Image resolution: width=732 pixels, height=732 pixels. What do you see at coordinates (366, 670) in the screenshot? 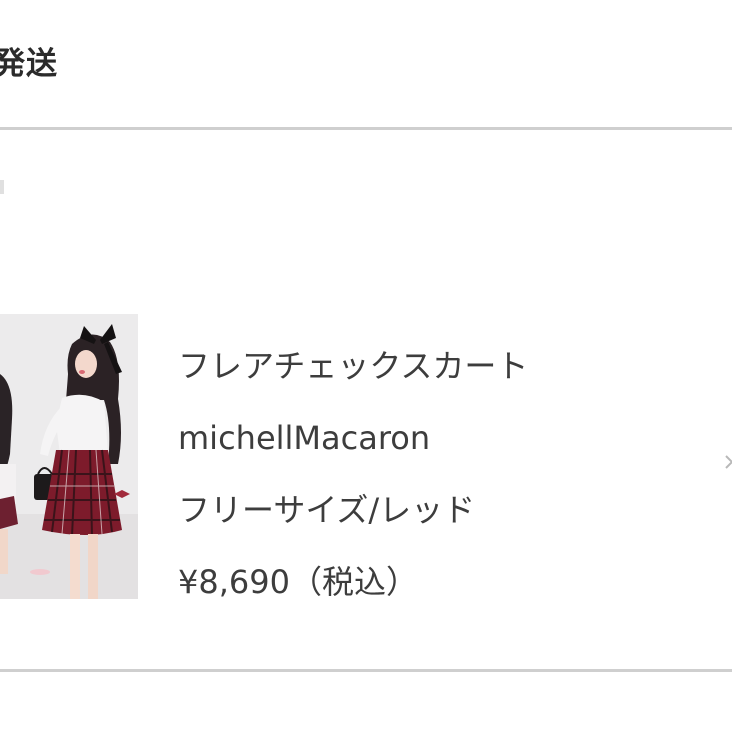
I see `section-divider-bottom` at bounding box center [366, 670].